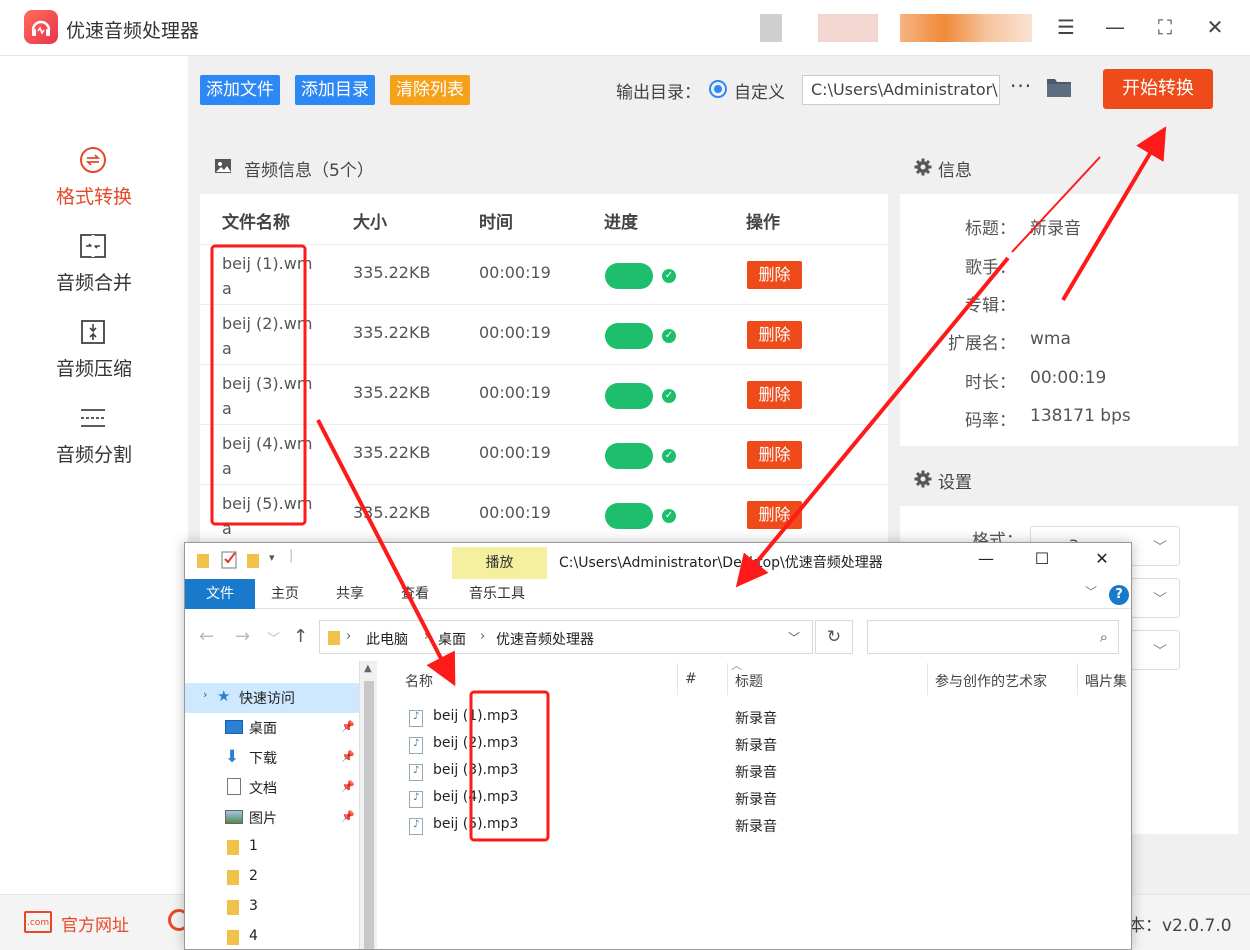 The width and height of the screenshot is (1250, 950). What do you see at coordinates (95, 923) in the screenshot?
I see `official-site-link: 官方网址` at bounding box center [95, 923].